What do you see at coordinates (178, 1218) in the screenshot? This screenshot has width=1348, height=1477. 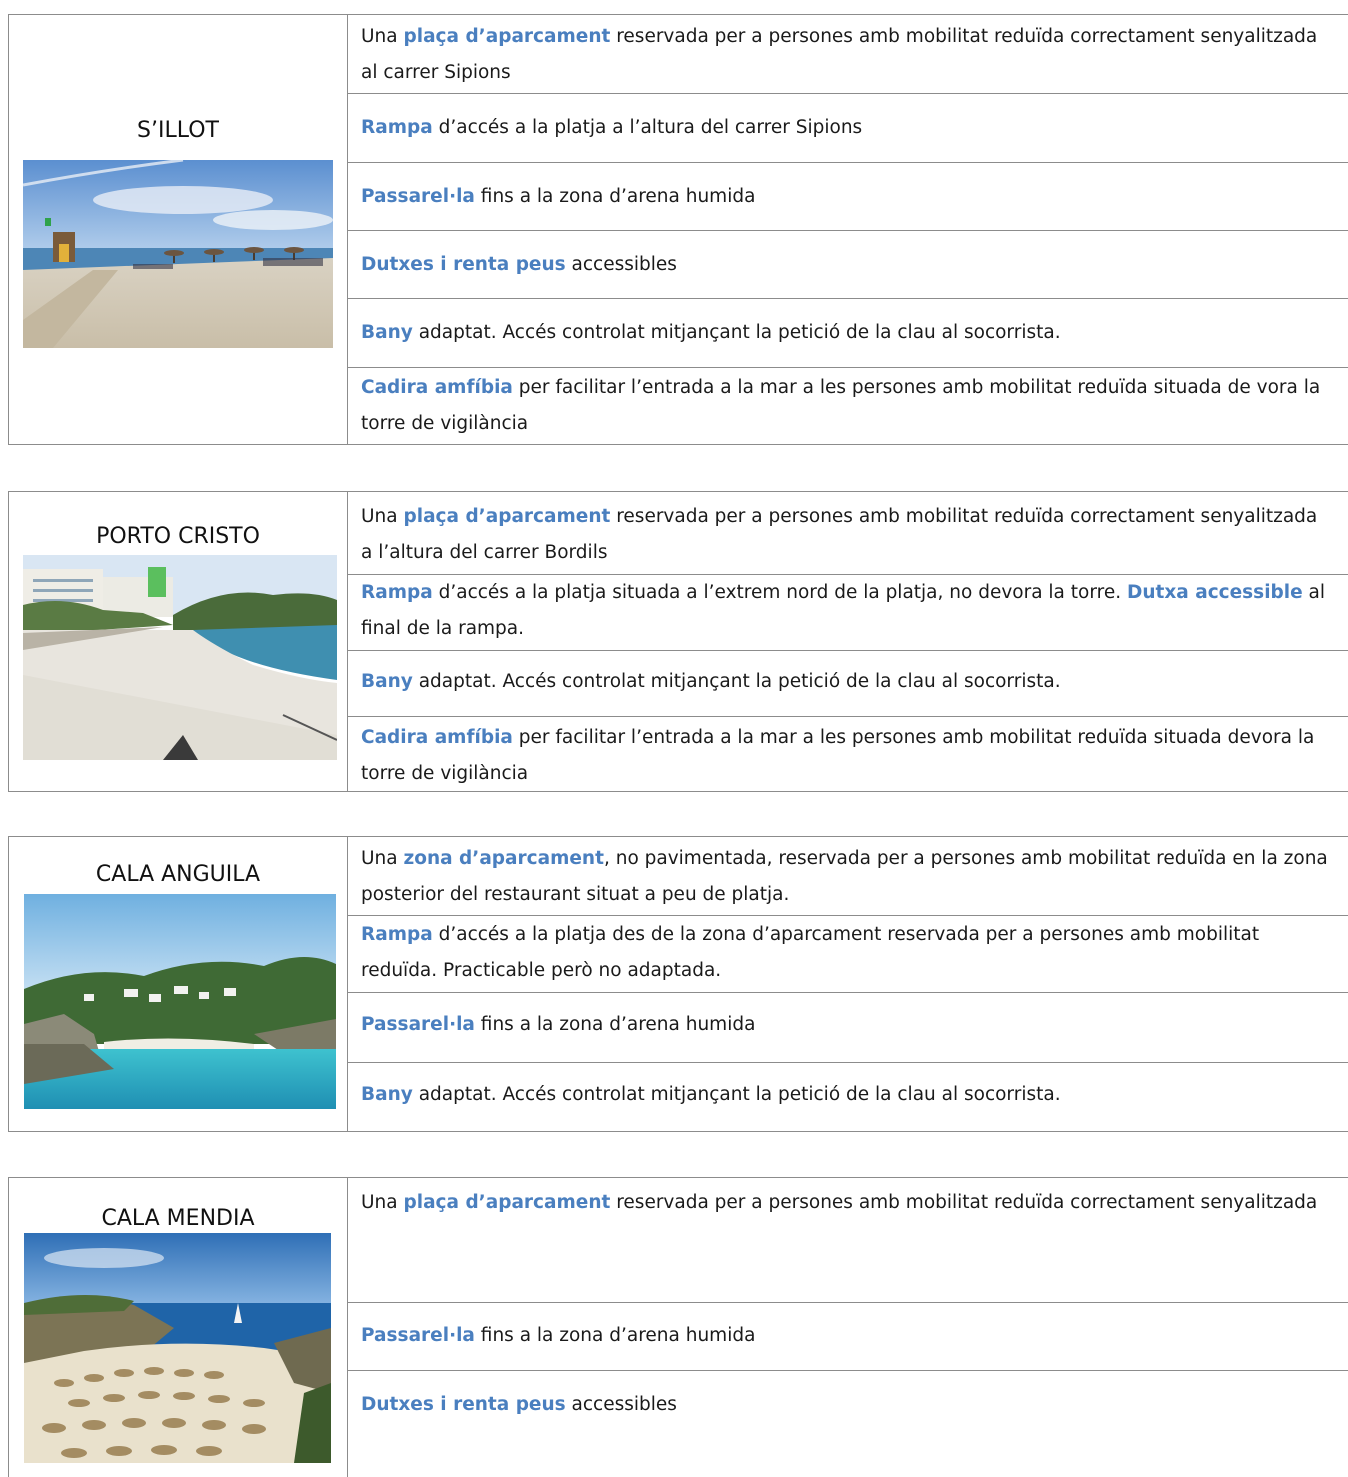 I see `beach-name: CALA MENDIA` at bounding box center [178, 1218].